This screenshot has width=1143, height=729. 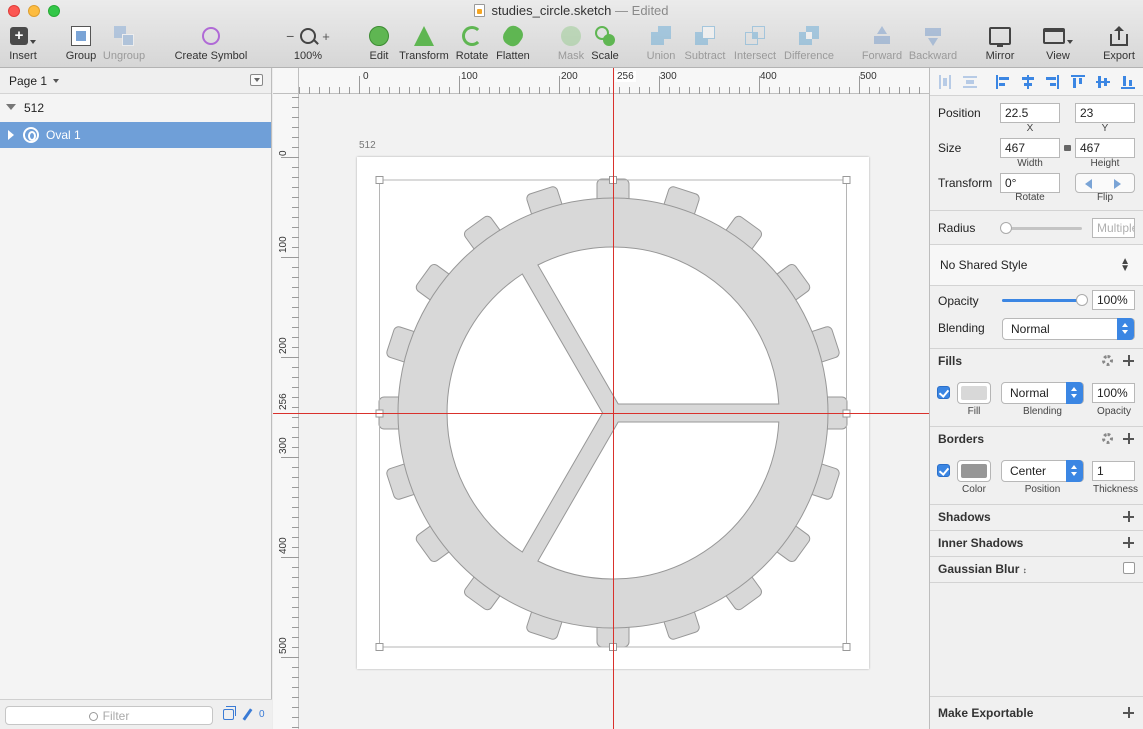 I want to click on border-position-select: Center, so click(x=1042, y=471).